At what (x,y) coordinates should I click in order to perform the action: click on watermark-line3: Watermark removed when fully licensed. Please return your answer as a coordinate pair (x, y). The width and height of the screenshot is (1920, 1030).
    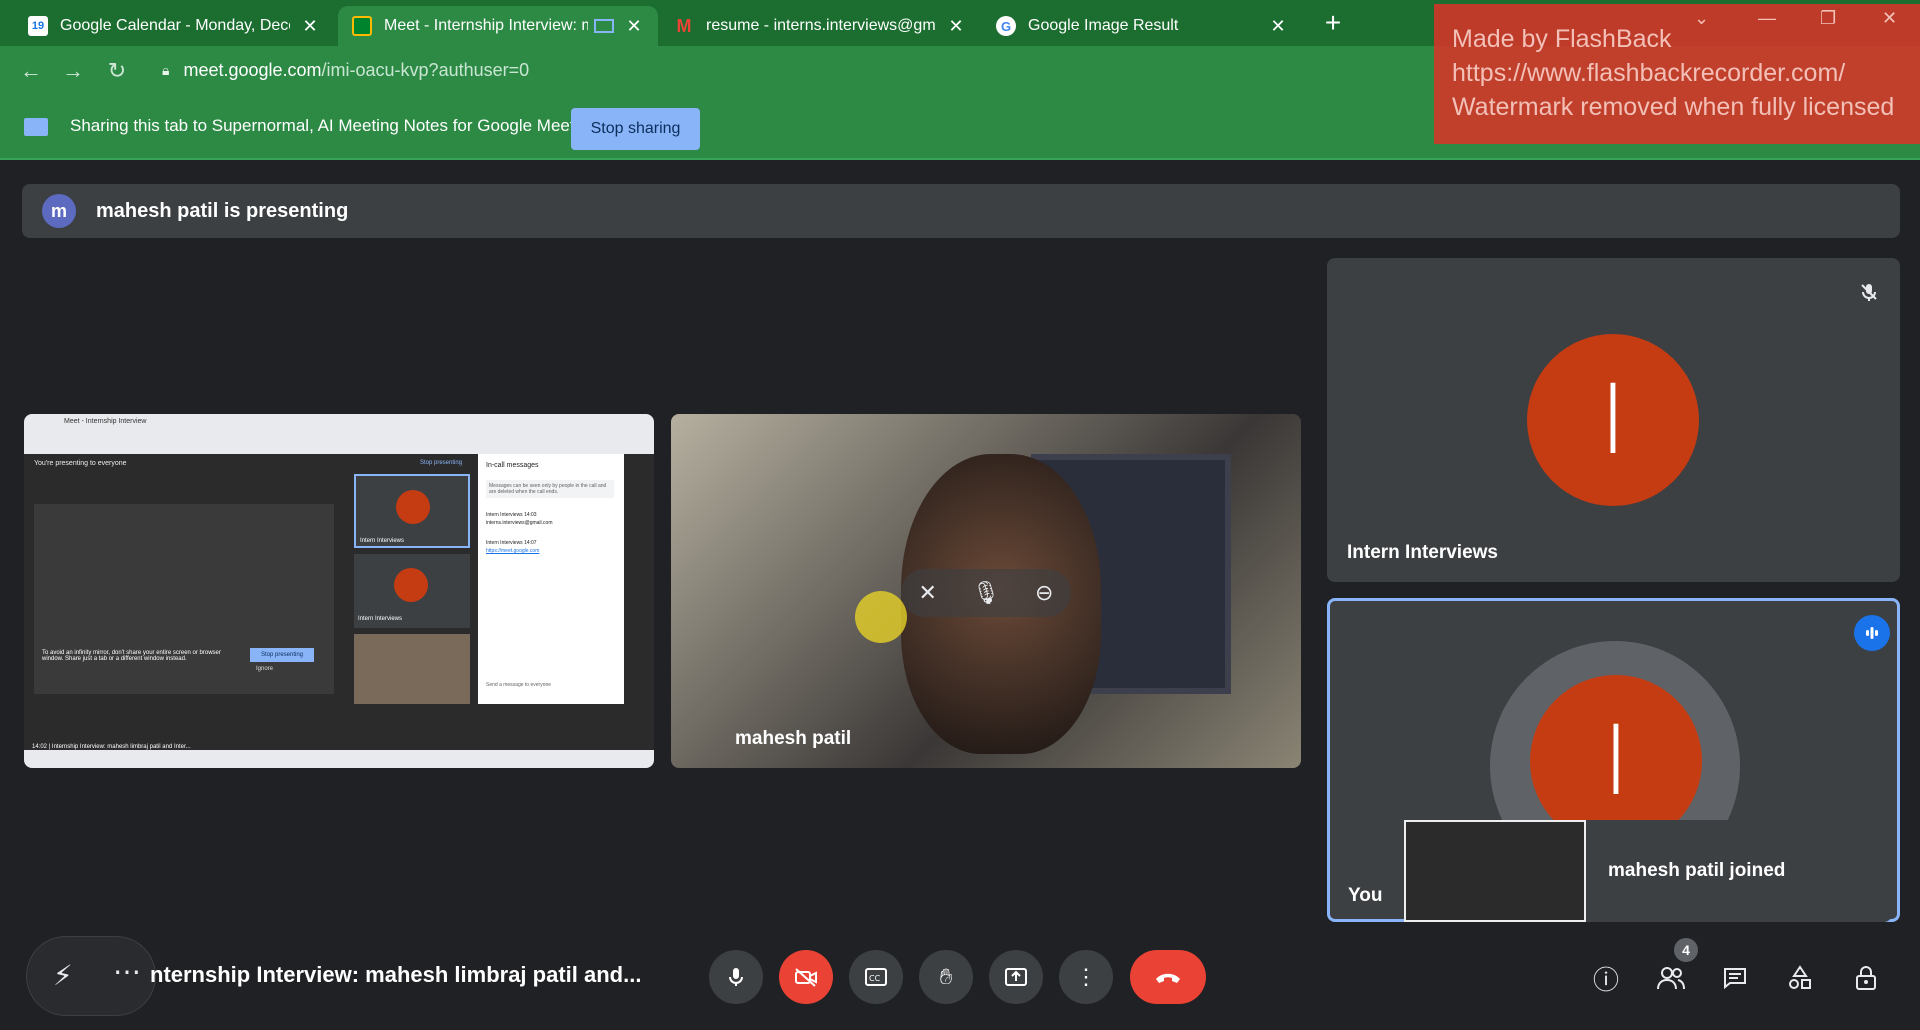
    Looking at the image, I should click on (1673, 107).